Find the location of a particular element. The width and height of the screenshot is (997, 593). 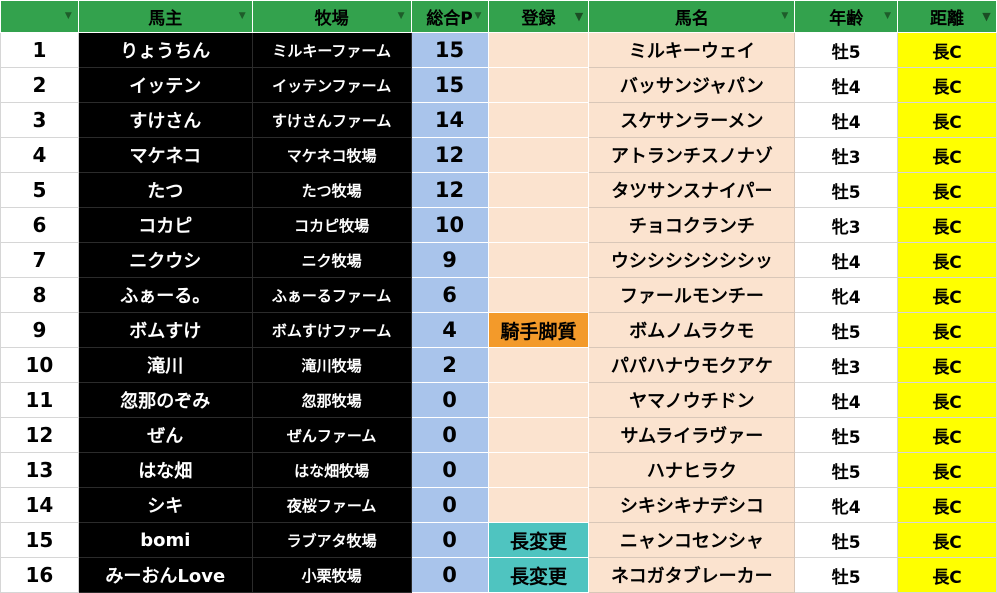

farm-cell: ふぁーるファーム is located at coordinates (331, 295).